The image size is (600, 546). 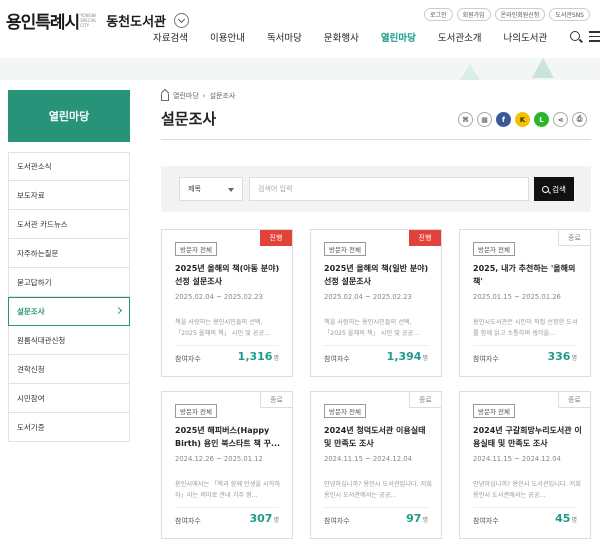 I want to click on city-logo-subtext: YONGIN SPECIAL CITY, so click(x=88, y=20).